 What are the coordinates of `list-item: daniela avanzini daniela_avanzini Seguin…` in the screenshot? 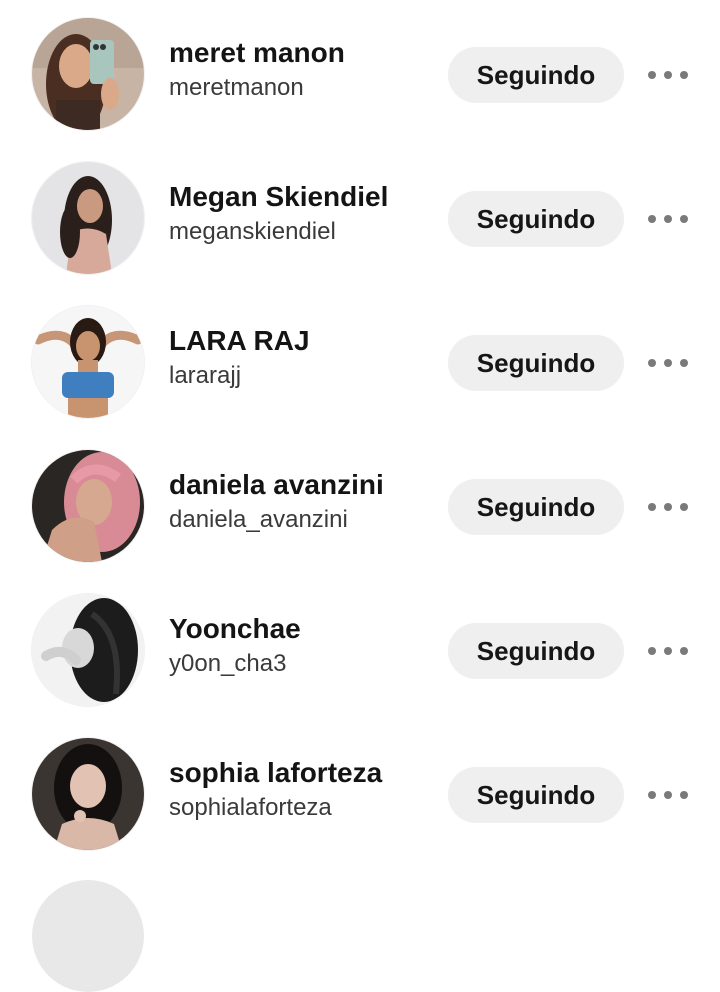 It's located at (360, 504).